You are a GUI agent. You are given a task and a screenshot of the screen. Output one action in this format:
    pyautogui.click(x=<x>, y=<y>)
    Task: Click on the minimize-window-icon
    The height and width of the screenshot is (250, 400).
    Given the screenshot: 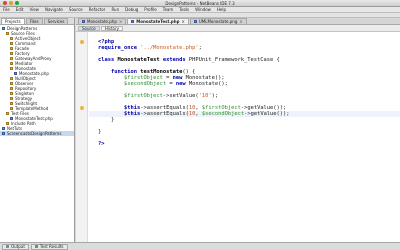 What is the action you would take?
    pyautogui.click(x=11, y=3)
    